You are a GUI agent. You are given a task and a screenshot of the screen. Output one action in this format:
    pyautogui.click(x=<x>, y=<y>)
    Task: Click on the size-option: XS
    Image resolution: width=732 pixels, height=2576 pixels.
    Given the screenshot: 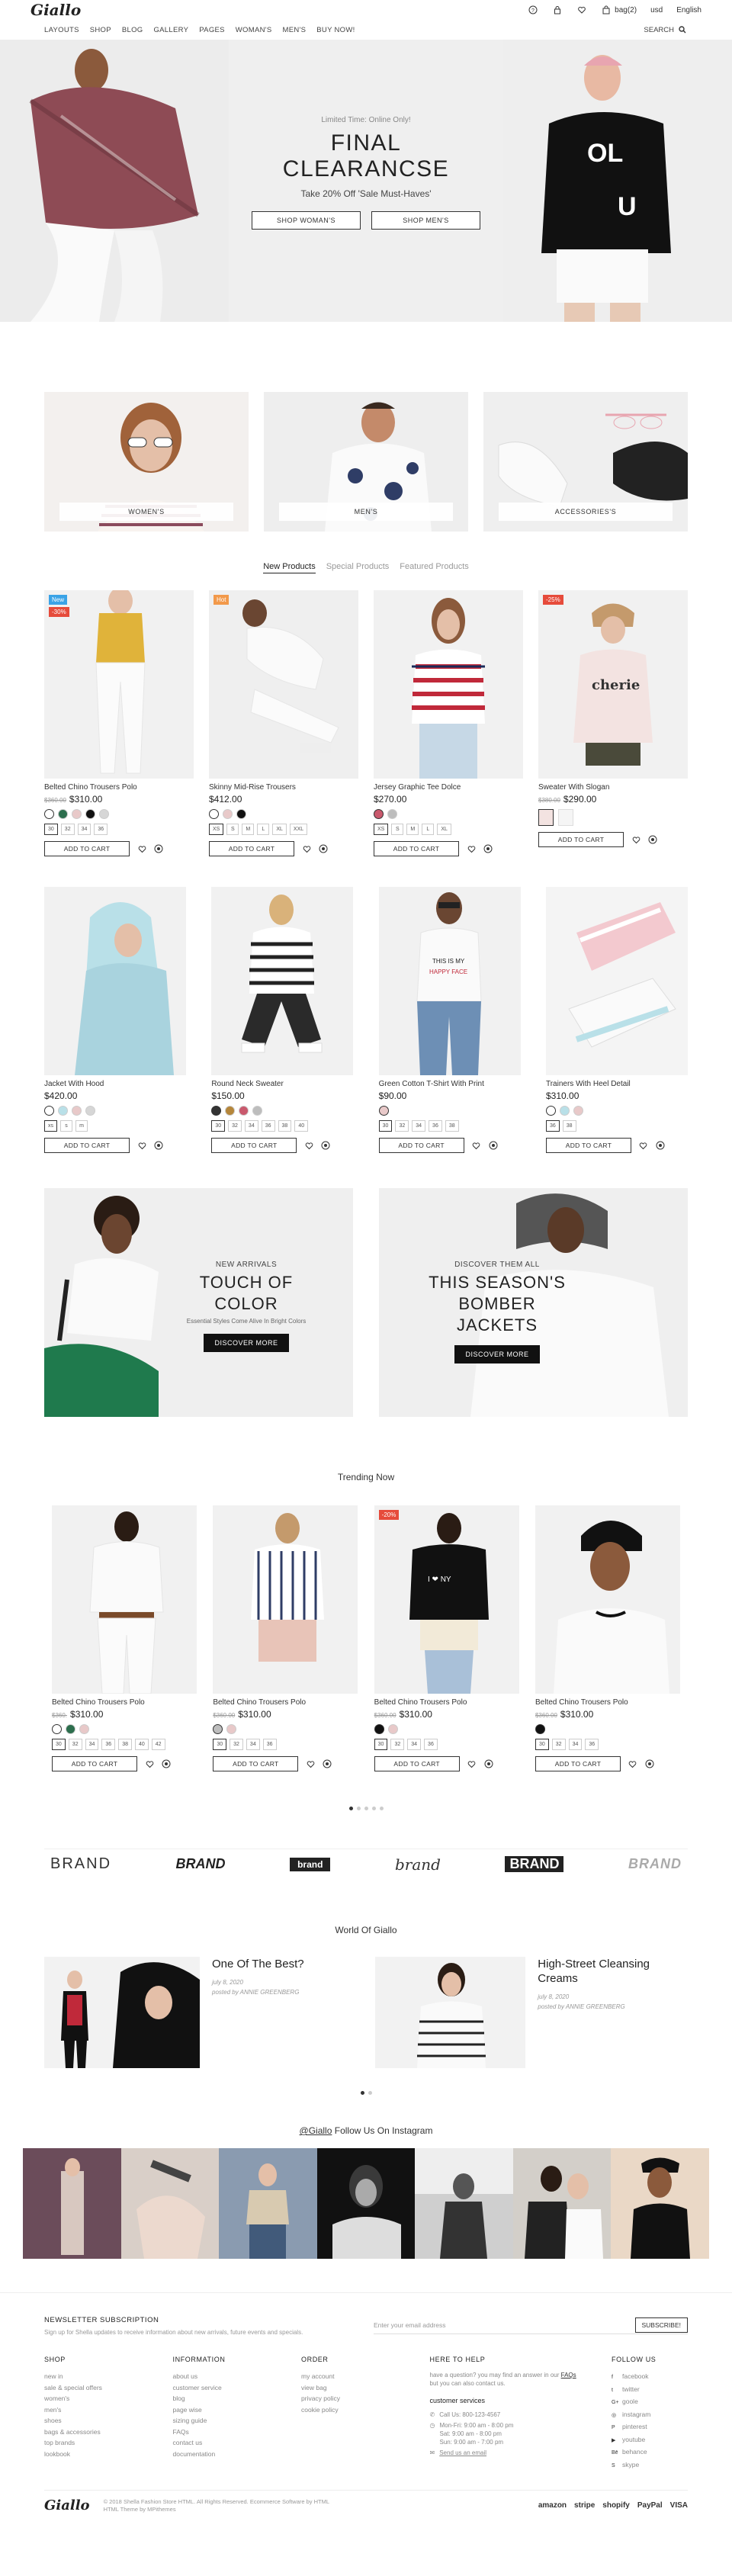 What is the action you would take?
    pyautogui.click(x=381, y=829)
    